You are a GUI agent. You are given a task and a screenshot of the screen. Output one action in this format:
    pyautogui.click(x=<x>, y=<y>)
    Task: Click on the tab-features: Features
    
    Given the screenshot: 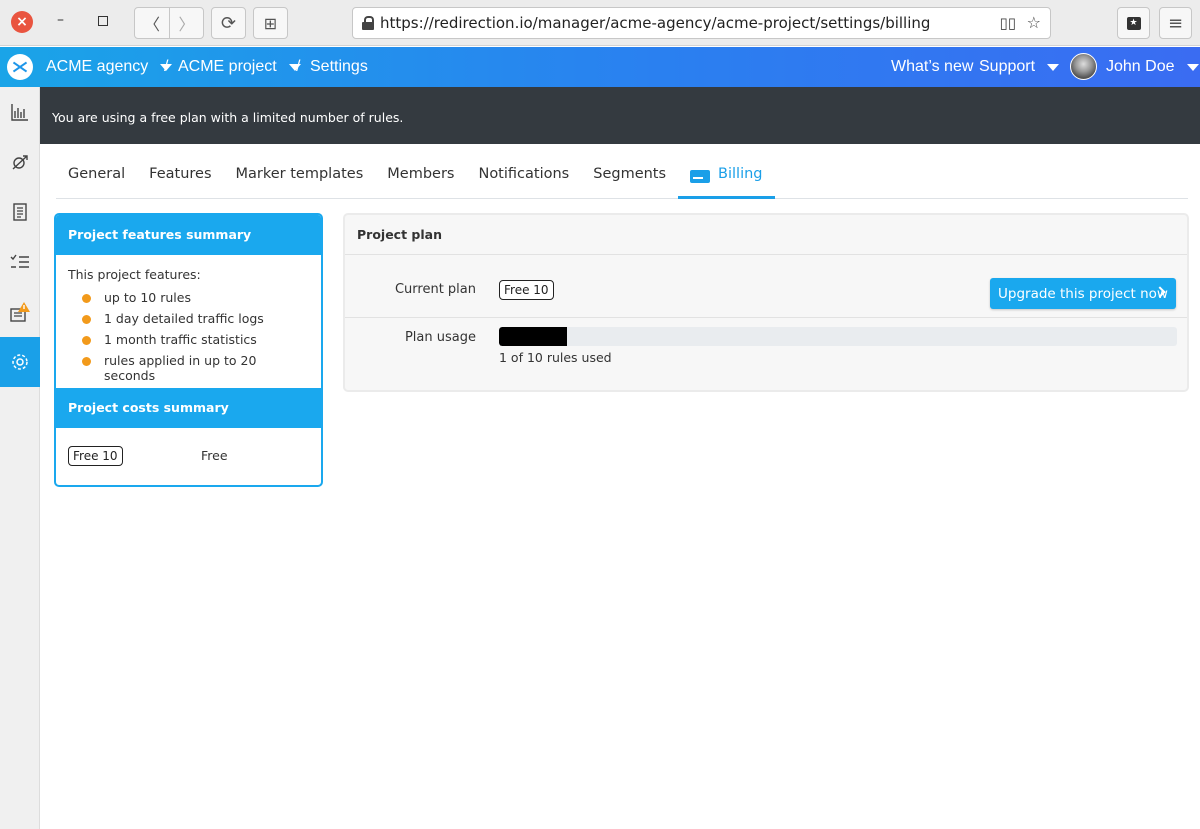 What is the action you would take?
    pyautogui.click(x=180, y=177)
    